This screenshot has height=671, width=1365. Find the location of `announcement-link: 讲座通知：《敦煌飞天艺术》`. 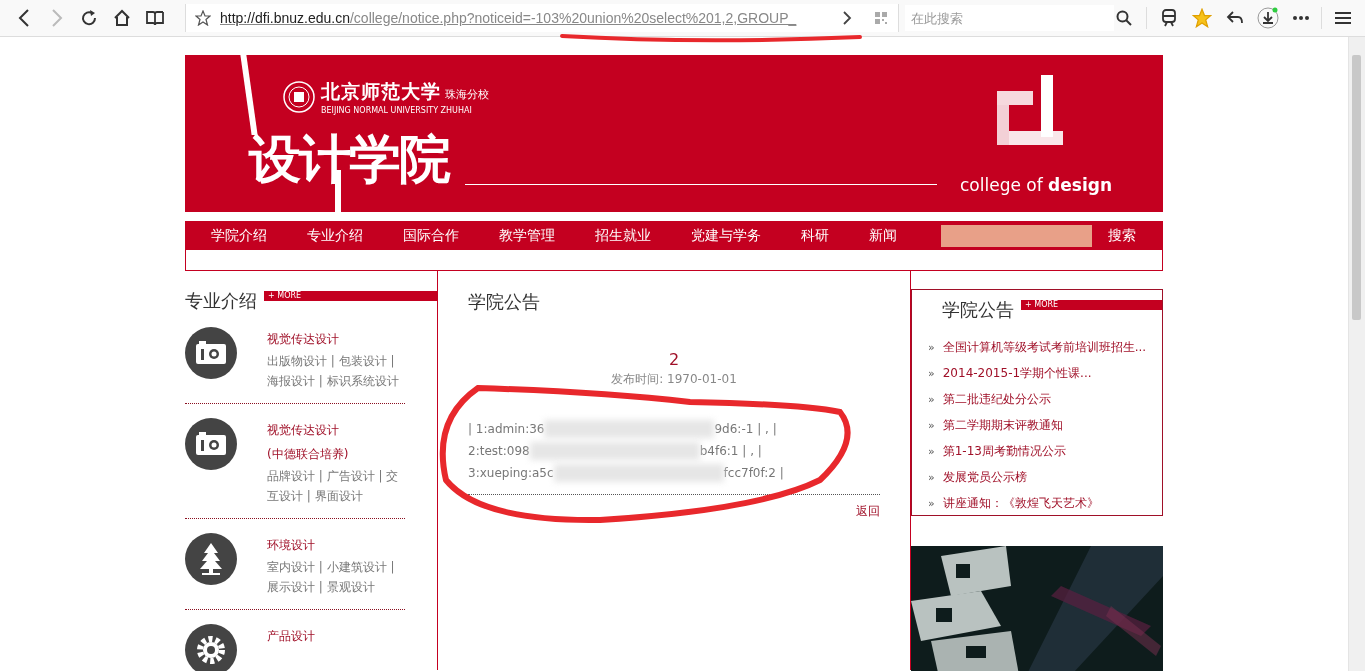

announcement-link: 讲座通知：《敦煌飞天艺术》 is located at coordinates (1020, 503).